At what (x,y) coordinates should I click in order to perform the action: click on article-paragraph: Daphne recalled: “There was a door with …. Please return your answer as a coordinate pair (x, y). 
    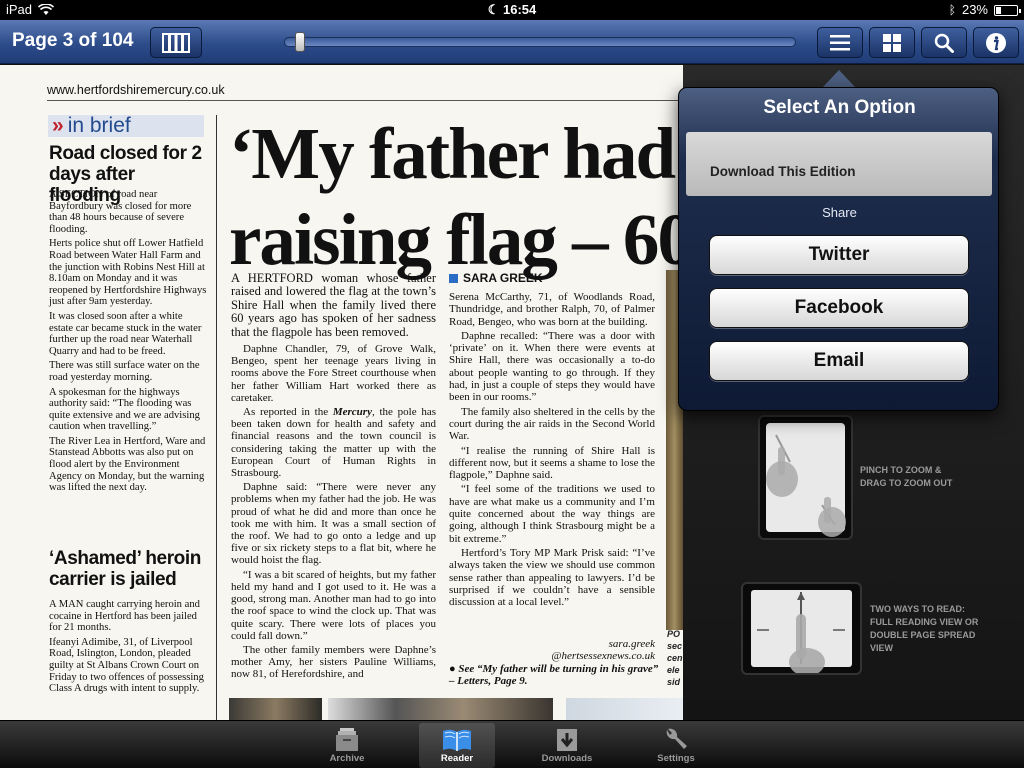
    Looking at the image, I should click on (552, 366).